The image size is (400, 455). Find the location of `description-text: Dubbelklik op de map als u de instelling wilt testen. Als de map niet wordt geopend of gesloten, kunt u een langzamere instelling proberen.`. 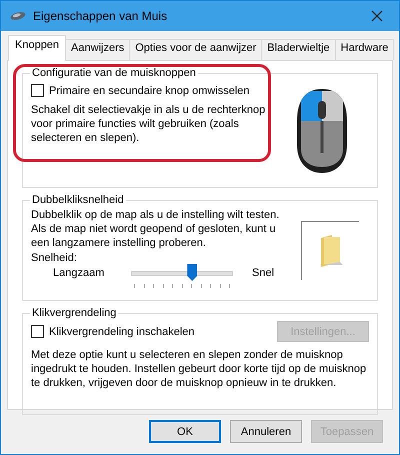

description-text: Dubbelklik op de map als u de instelling wilt testen. Als de map niet wordt geopend of gesloten, kunt u een langzamere instelling proberen. is located at coordinates (155, 229).